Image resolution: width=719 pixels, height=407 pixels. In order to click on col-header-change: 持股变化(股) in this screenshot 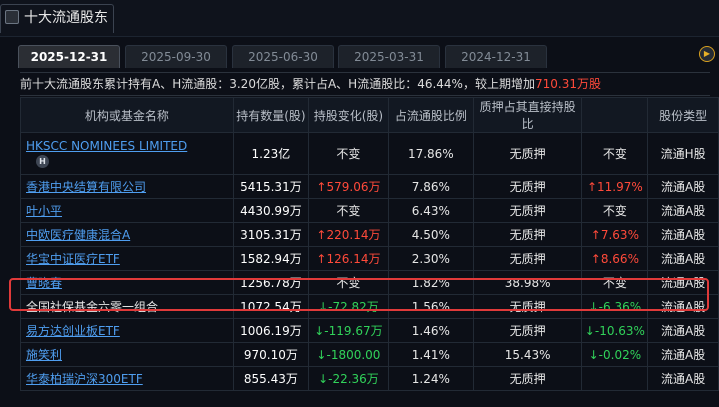, I will do `click(348, 115)`.